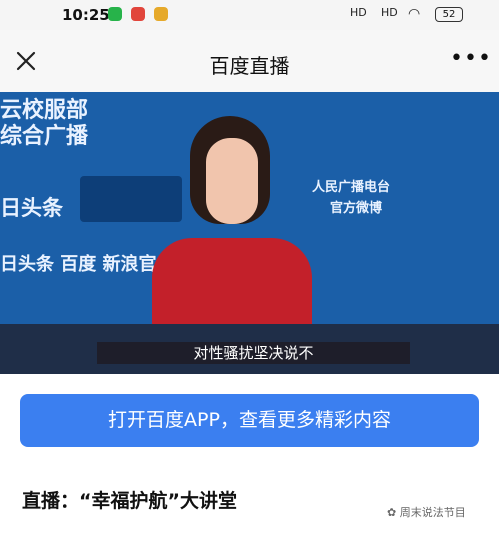  What do you see at coordinates (432, 512) in the screenshot?
I see `watermark-text: 周末说法节目` at bounding box center [432, 512].